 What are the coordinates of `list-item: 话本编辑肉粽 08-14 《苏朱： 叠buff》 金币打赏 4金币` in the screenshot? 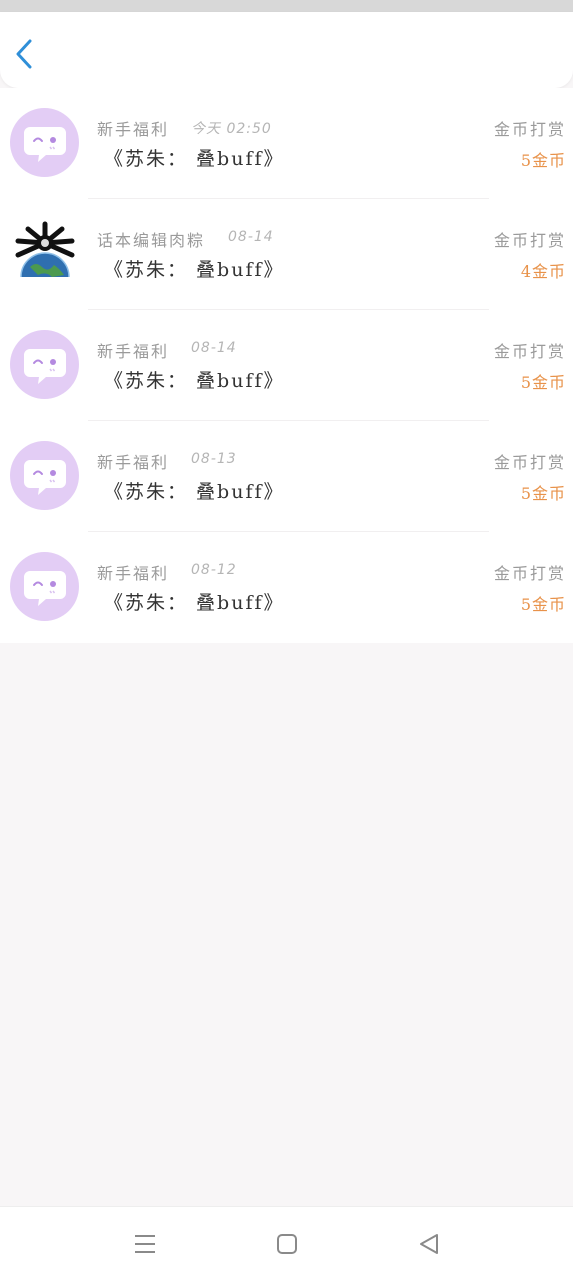 It's located at (286, 254).